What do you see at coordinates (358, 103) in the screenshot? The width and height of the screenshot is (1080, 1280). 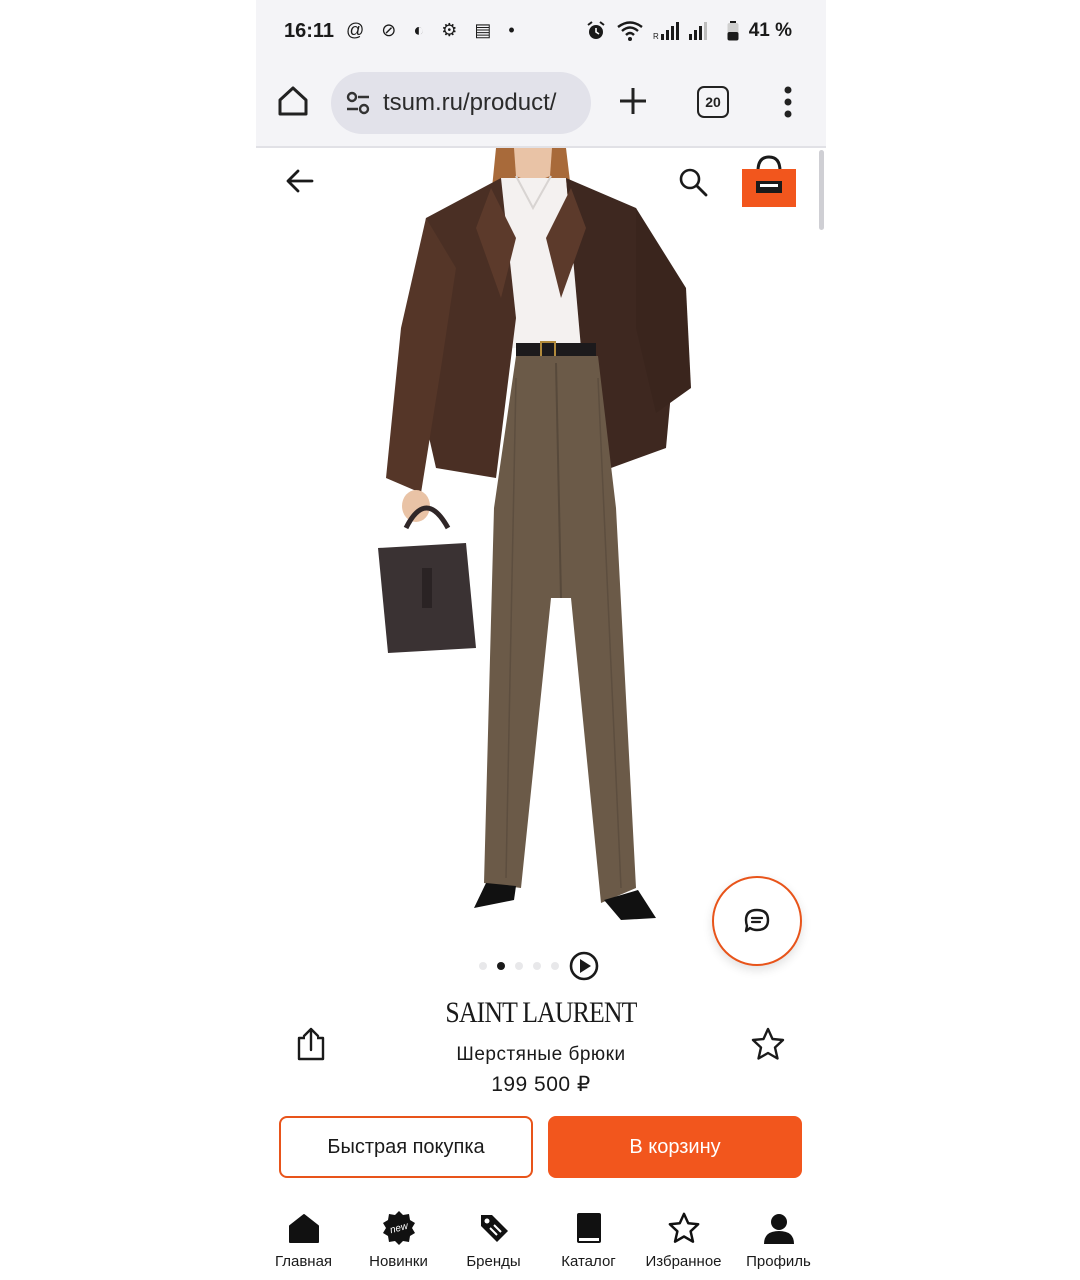 I see `site-settings-icon` at bounding box center [358, 103].